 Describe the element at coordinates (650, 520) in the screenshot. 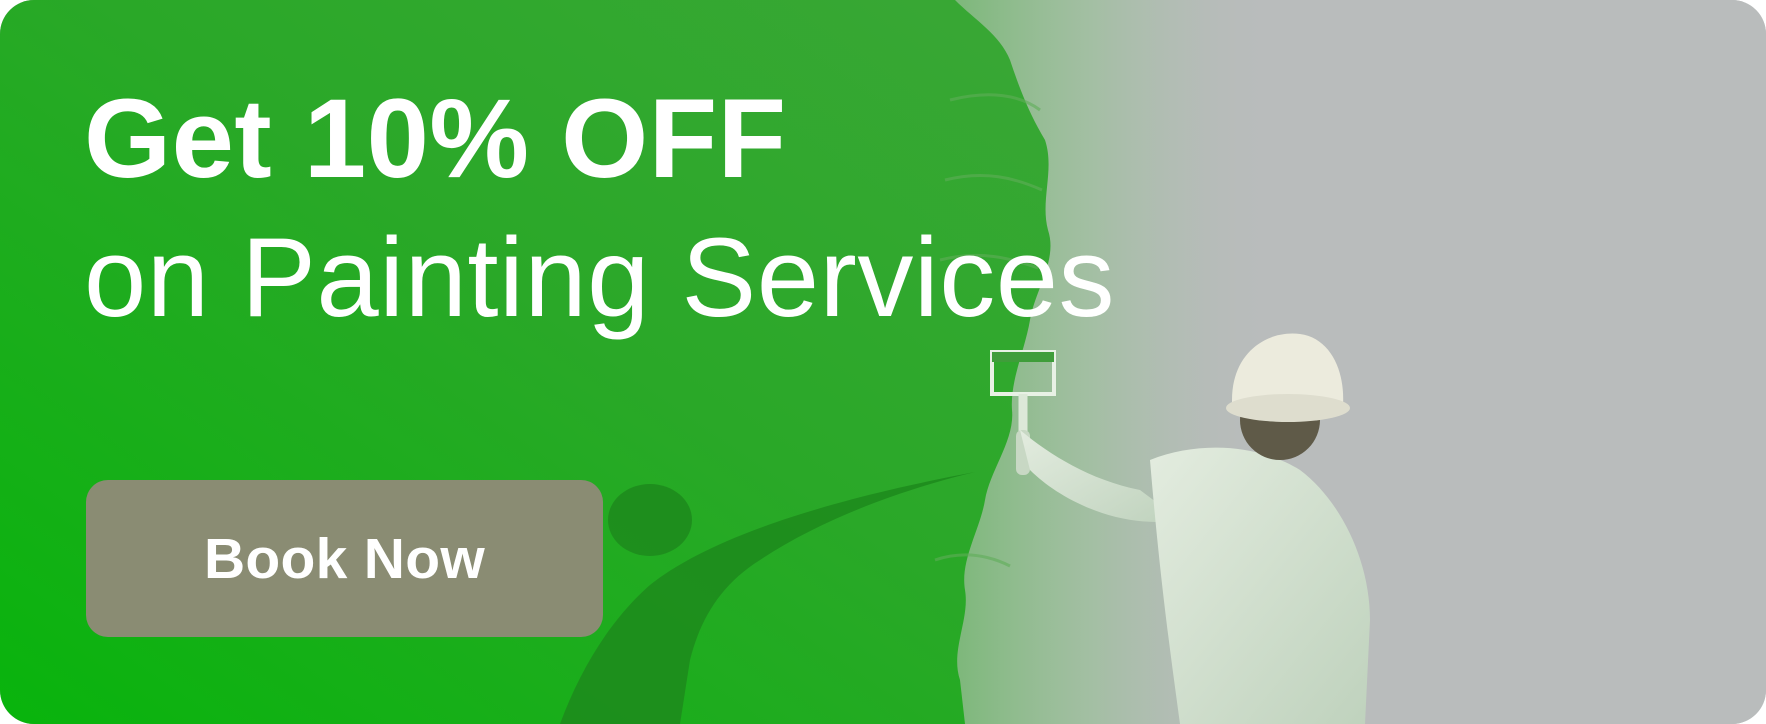

I see `shadow-head` at that location.